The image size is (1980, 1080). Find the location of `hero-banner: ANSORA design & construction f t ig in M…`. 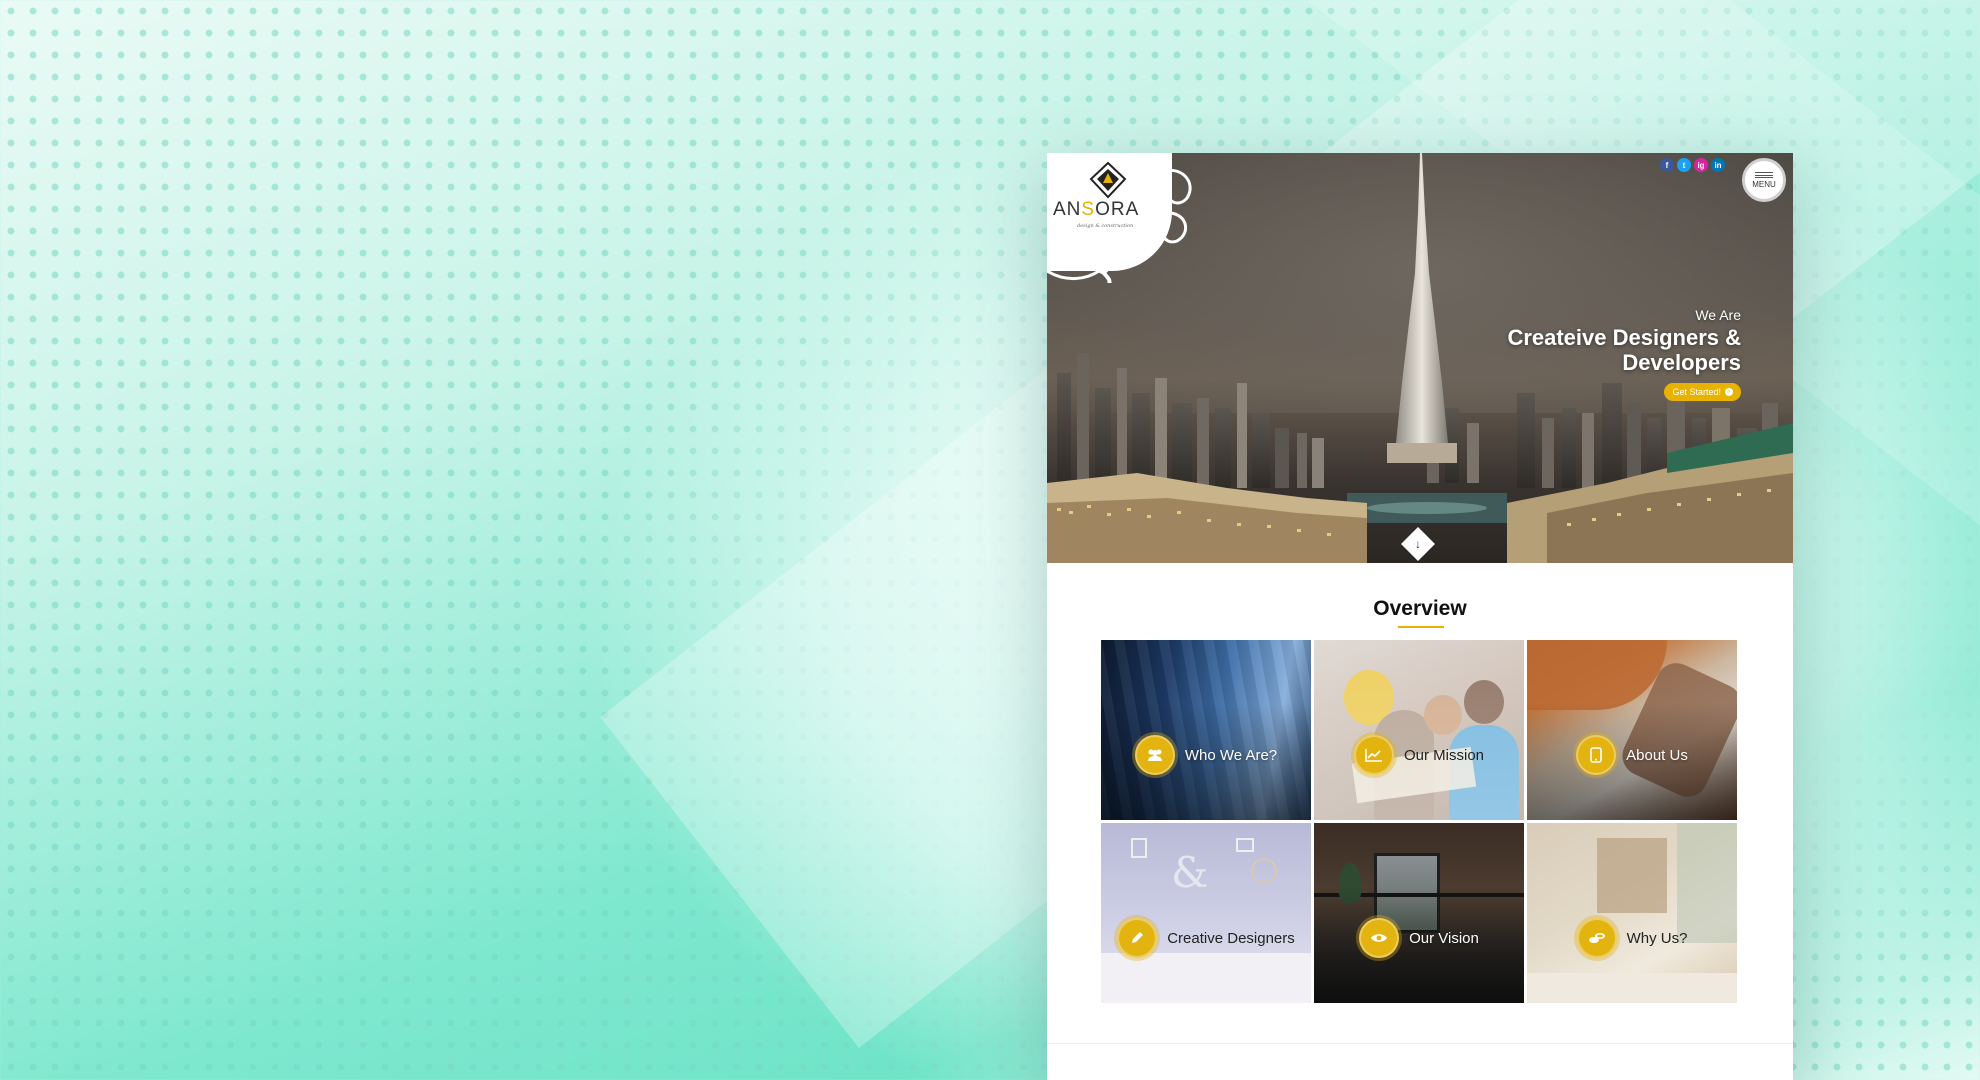

hero-banner: ANSORA design & construction f t ig in M… is located at coordinates (1420, 358).